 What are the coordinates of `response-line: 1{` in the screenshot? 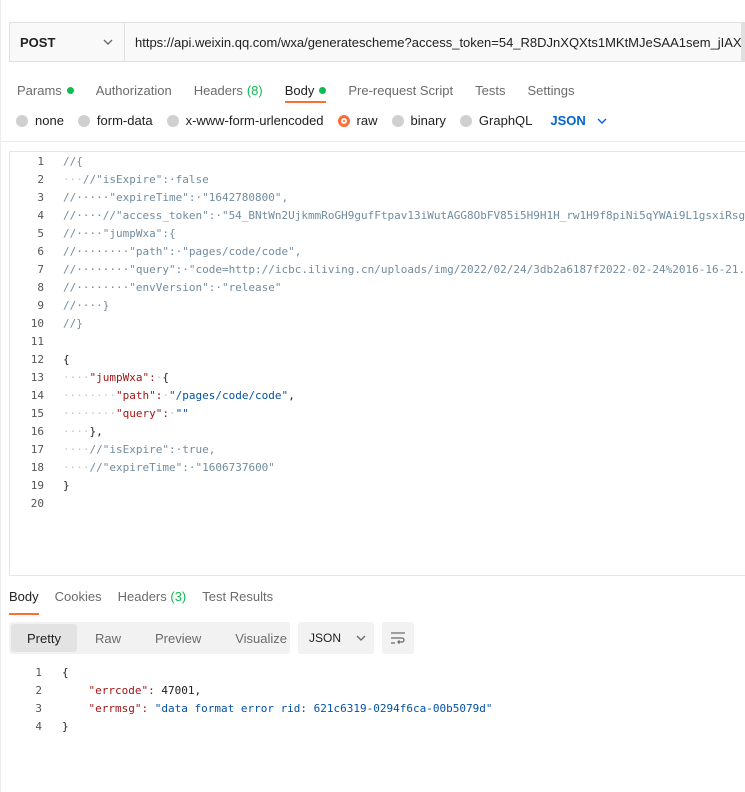 It's located at (370, 673).